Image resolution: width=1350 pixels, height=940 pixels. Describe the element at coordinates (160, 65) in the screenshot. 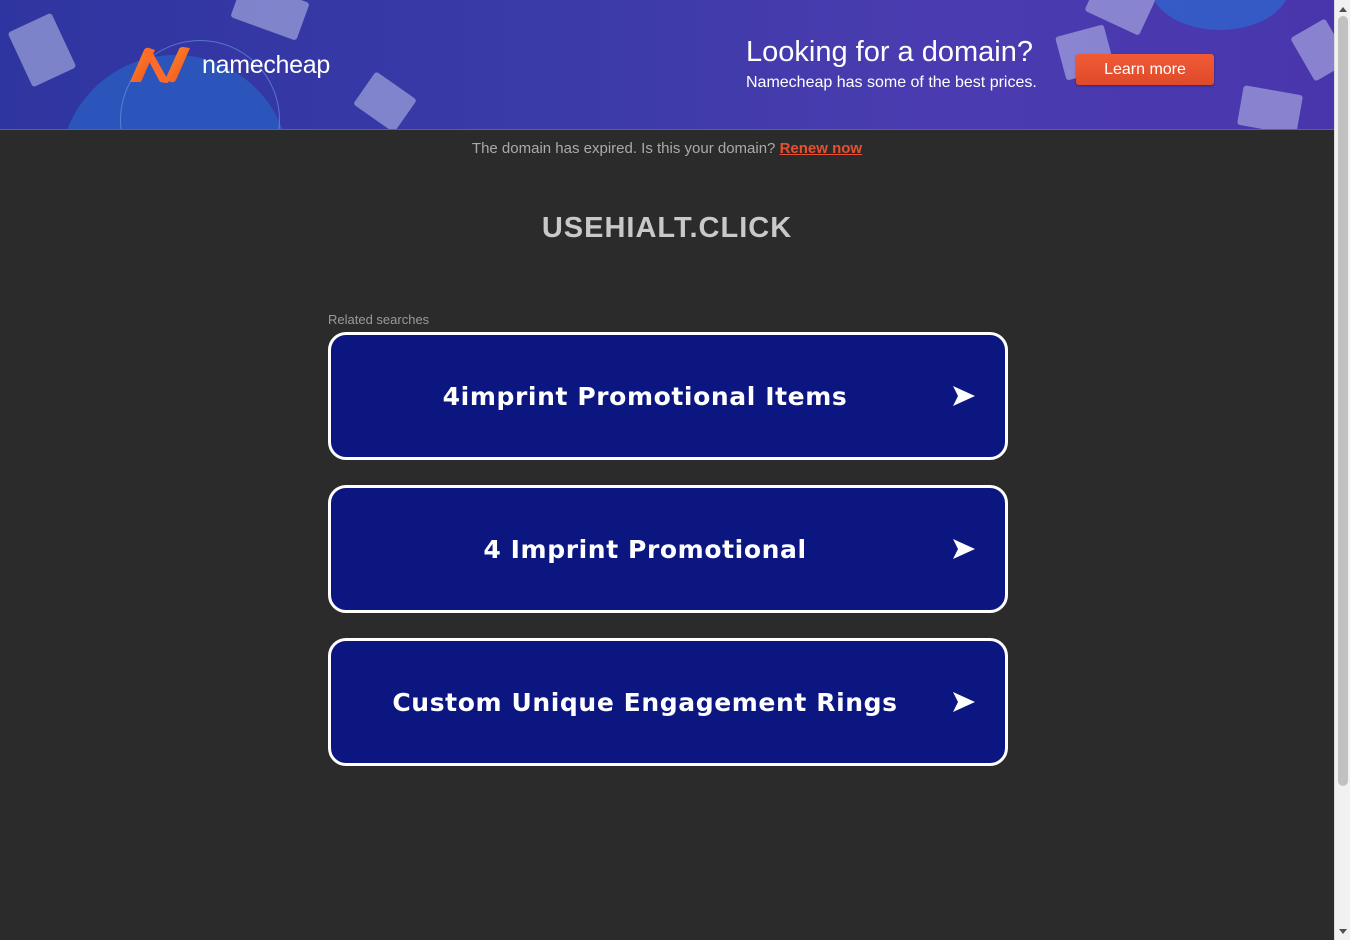

I see `namecheap-logo-icon` at that location.